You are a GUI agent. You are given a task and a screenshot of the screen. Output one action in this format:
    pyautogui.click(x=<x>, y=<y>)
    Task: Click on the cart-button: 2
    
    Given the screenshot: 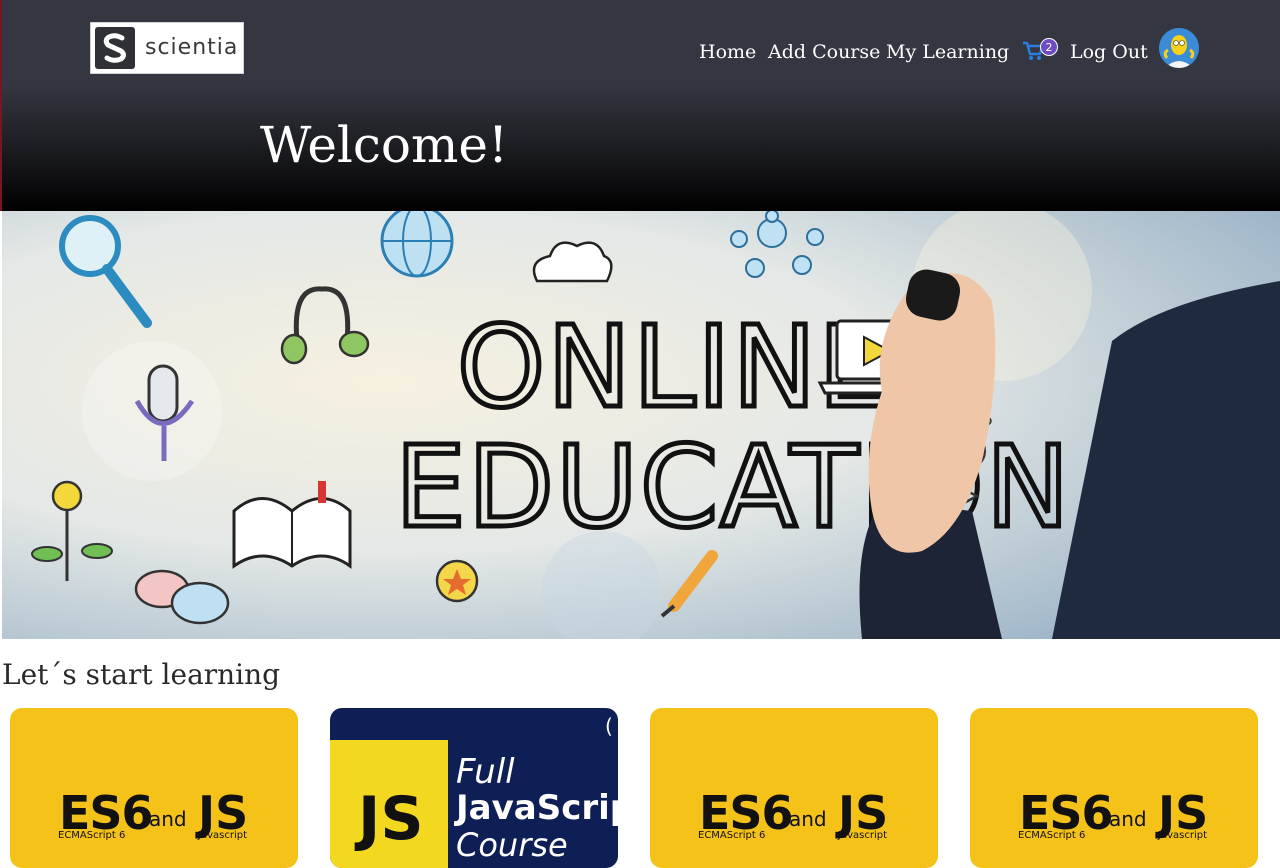 What is the action you would take?
    pyautogui.click(x=1041, y=52)
    